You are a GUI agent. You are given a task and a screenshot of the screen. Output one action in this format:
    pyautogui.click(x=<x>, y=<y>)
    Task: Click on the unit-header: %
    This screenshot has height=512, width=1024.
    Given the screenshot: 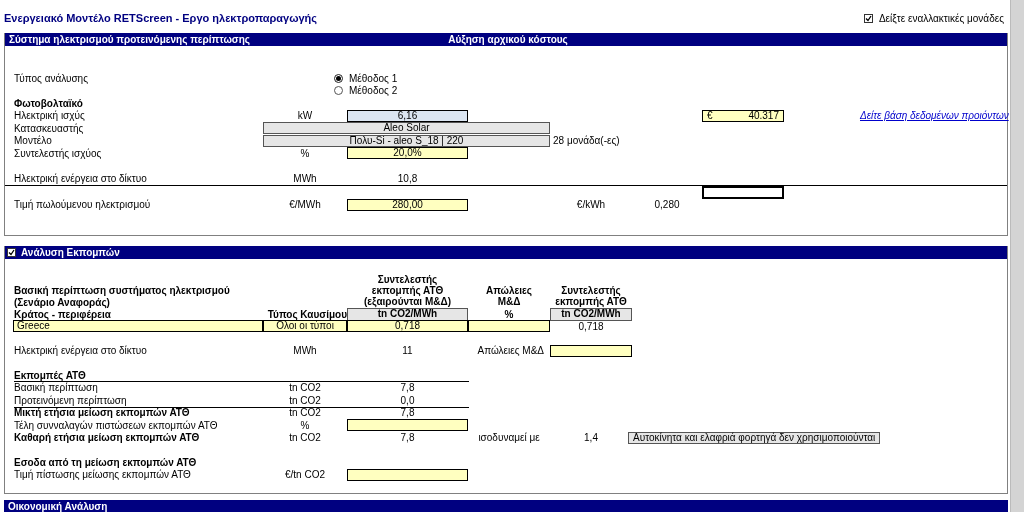 What is the action you would take?
    pyautogui.click(x=509, y=314)
    